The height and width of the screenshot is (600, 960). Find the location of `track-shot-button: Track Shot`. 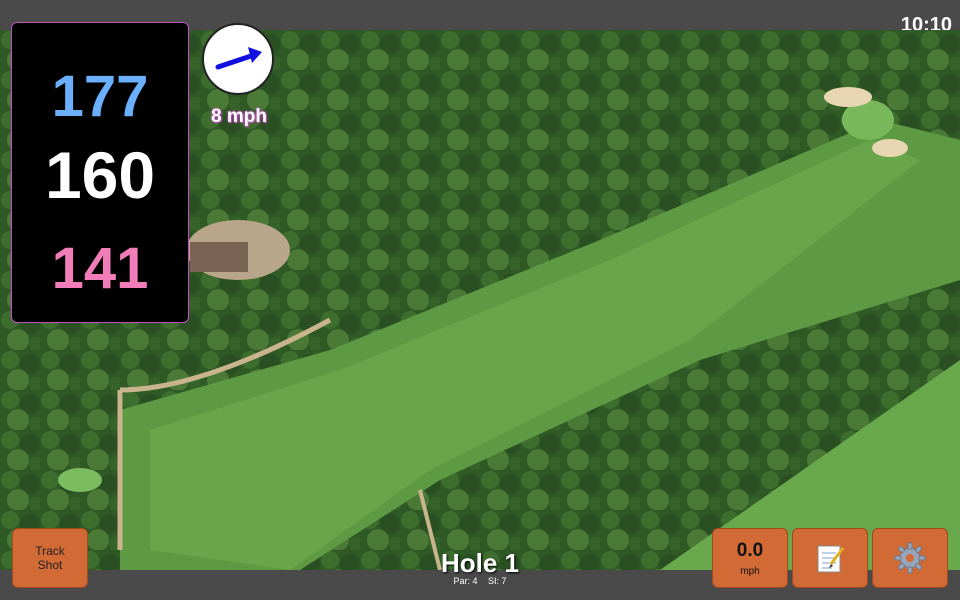

track-shot-button: Track Shot is located at coordinates (50, 558).